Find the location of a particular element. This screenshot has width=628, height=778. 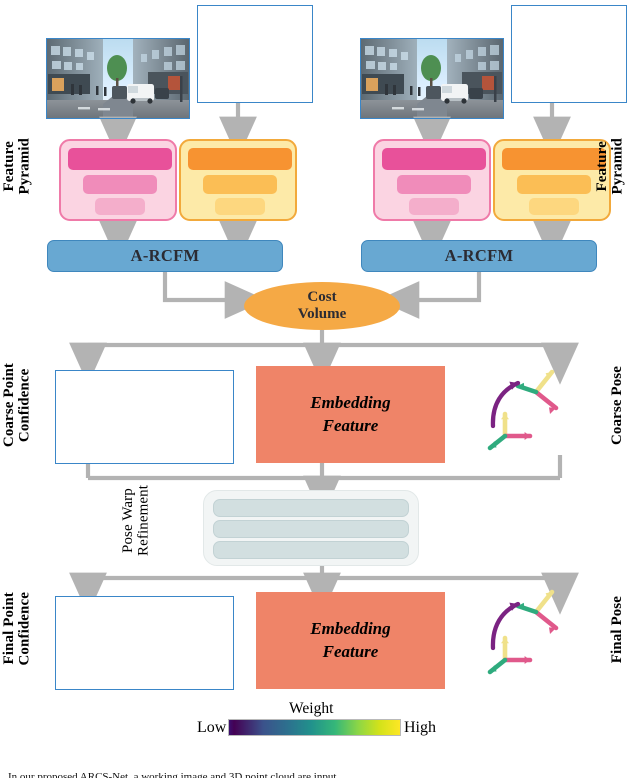

embedding-feature-coarse: Embedding Feature is located at coordinates (350, 414).